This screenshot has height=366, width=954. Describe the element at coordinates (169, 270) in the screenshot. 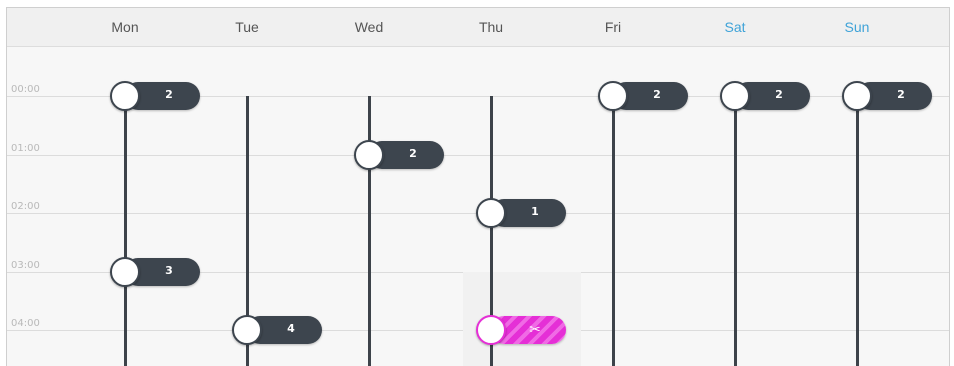

I see `event-count: 3` at that location.